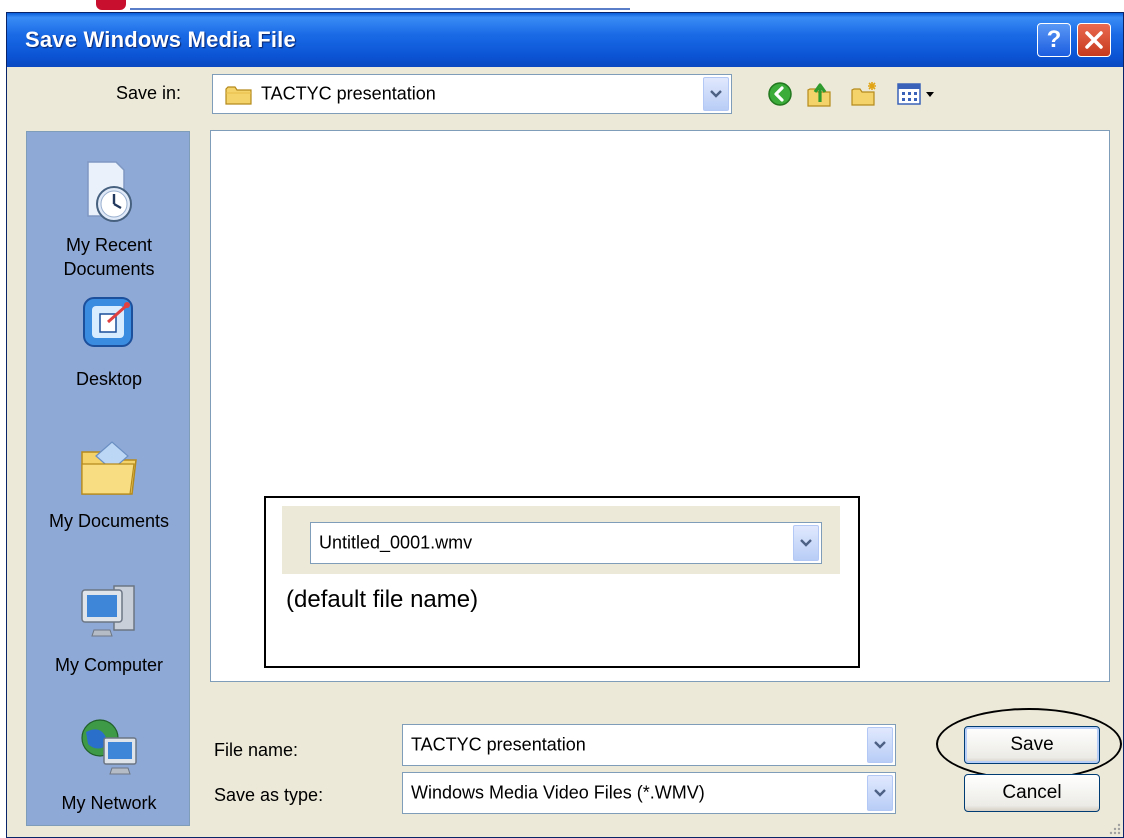  I want to click on place-my-recent-documents: My Recent Documents, so click(109, 219).